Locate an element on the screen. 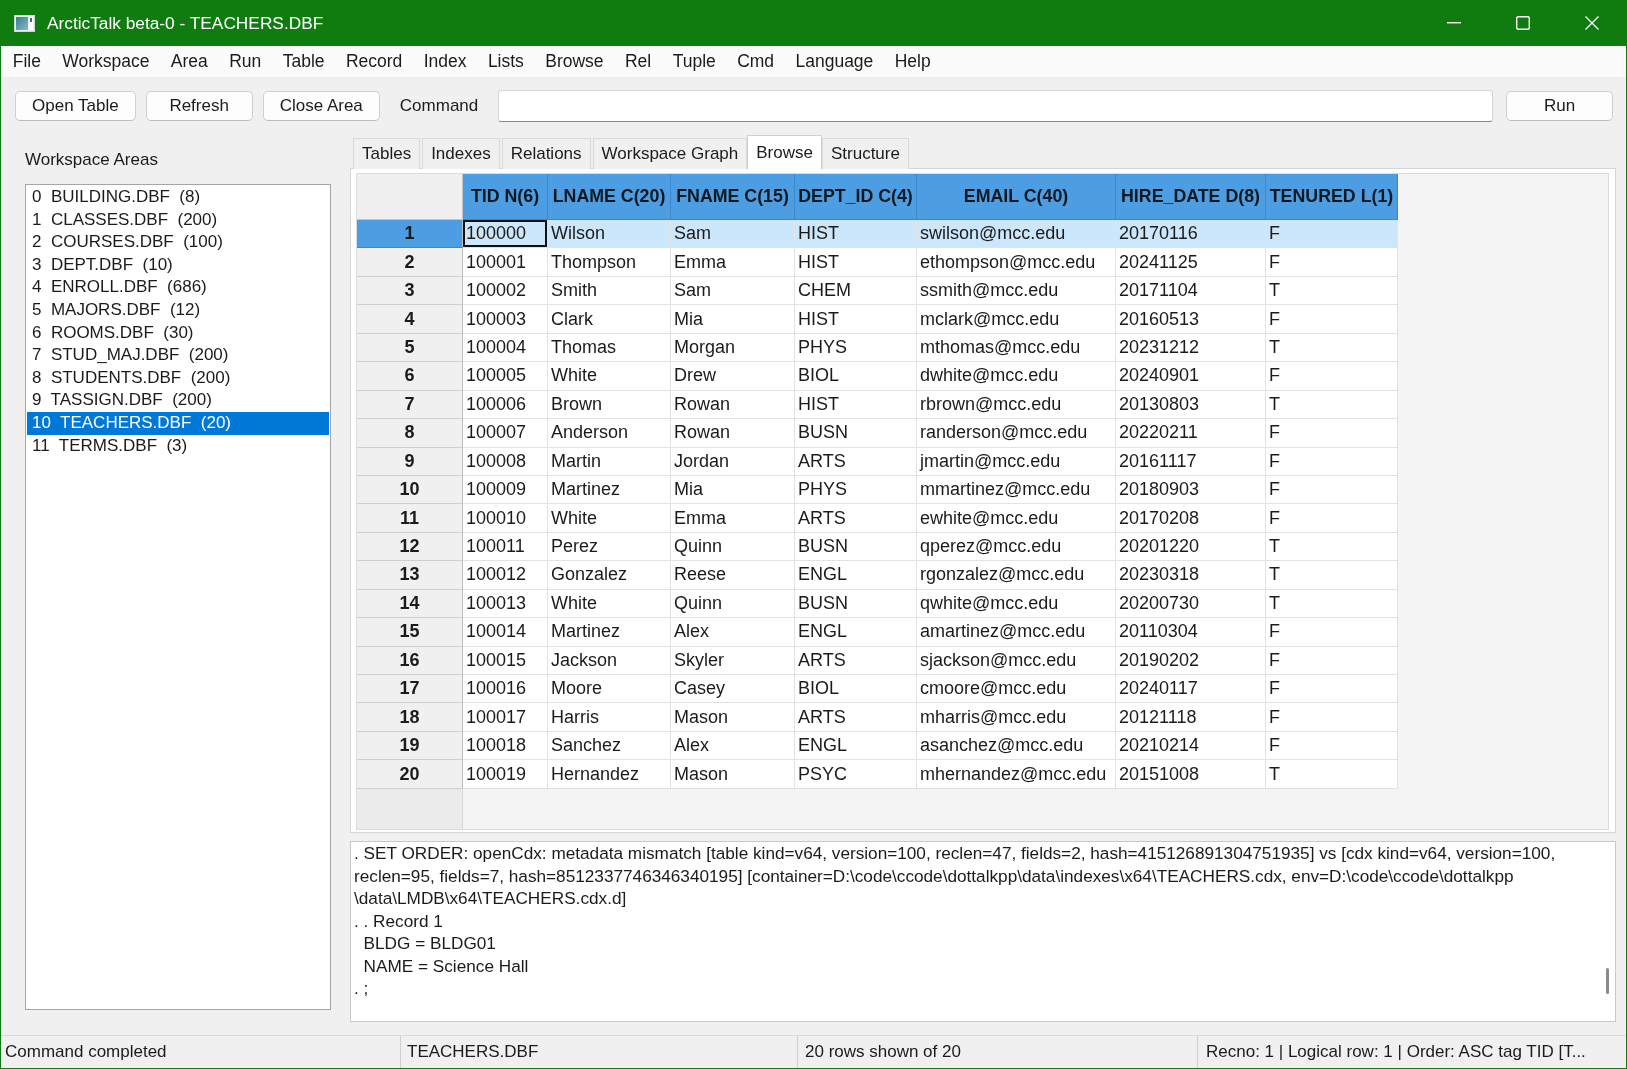 The width and height of the screenshot is (1627, 1069). area-list-item: 3 DEPT.DBF (10) is located at coordinates (178, 265).